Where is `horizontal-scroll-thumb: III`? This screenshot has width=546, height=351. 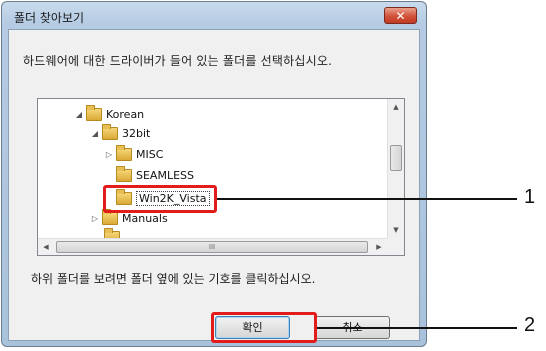
horizontal-scroll-thumb: III is located at coordinates (212, 247).